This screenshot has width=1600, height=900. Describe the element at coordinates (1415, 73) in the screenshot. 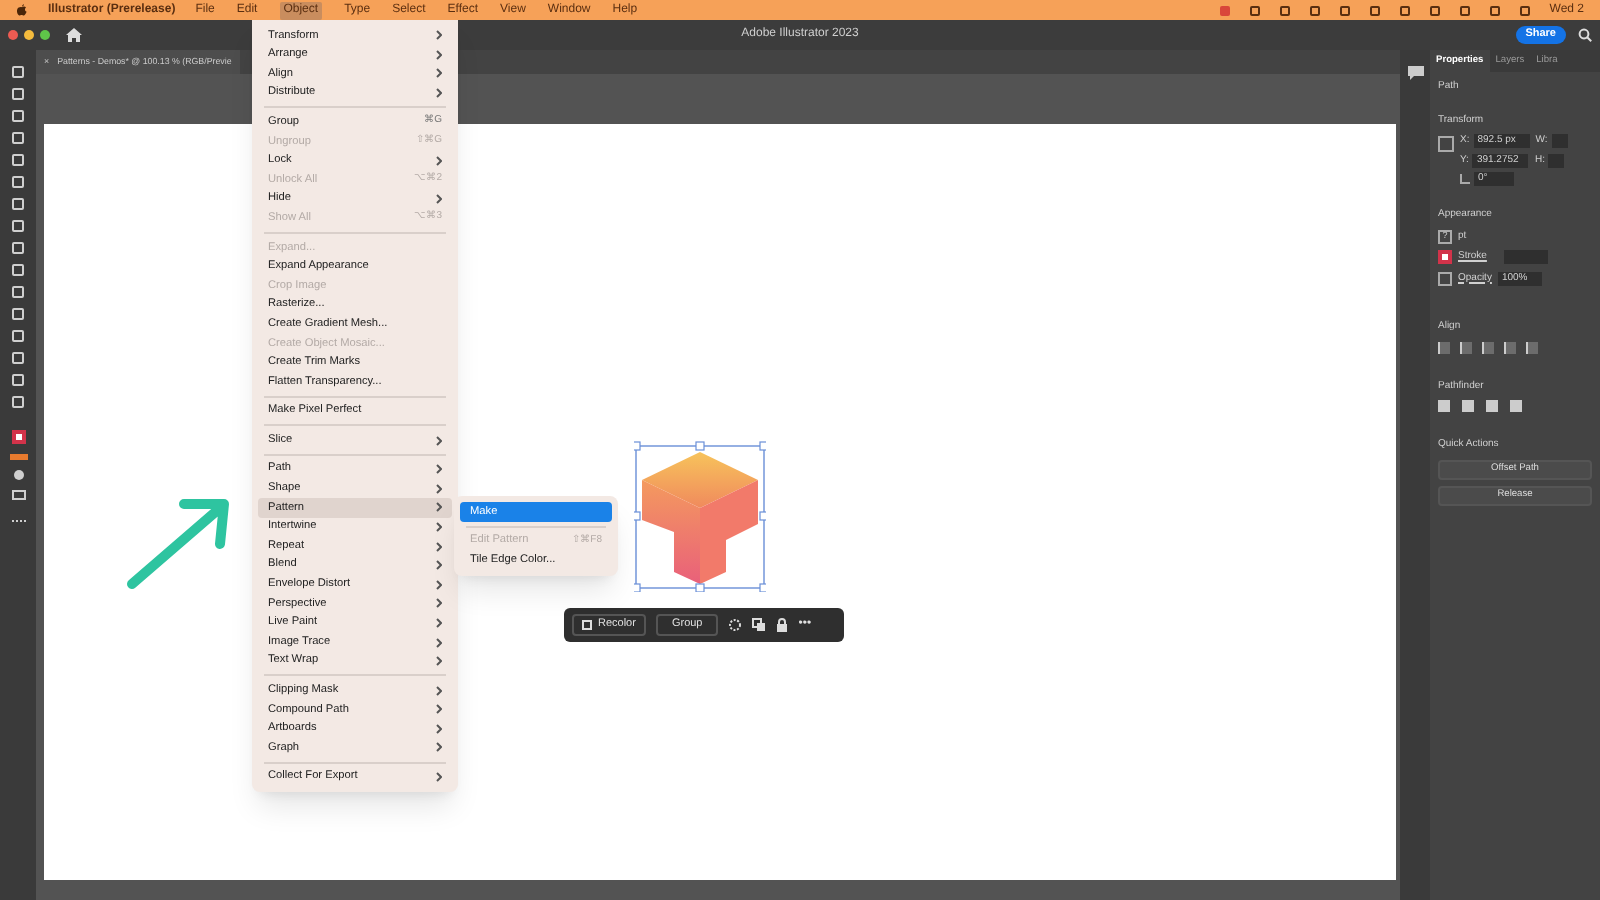

I see `comment-icon` at that location.